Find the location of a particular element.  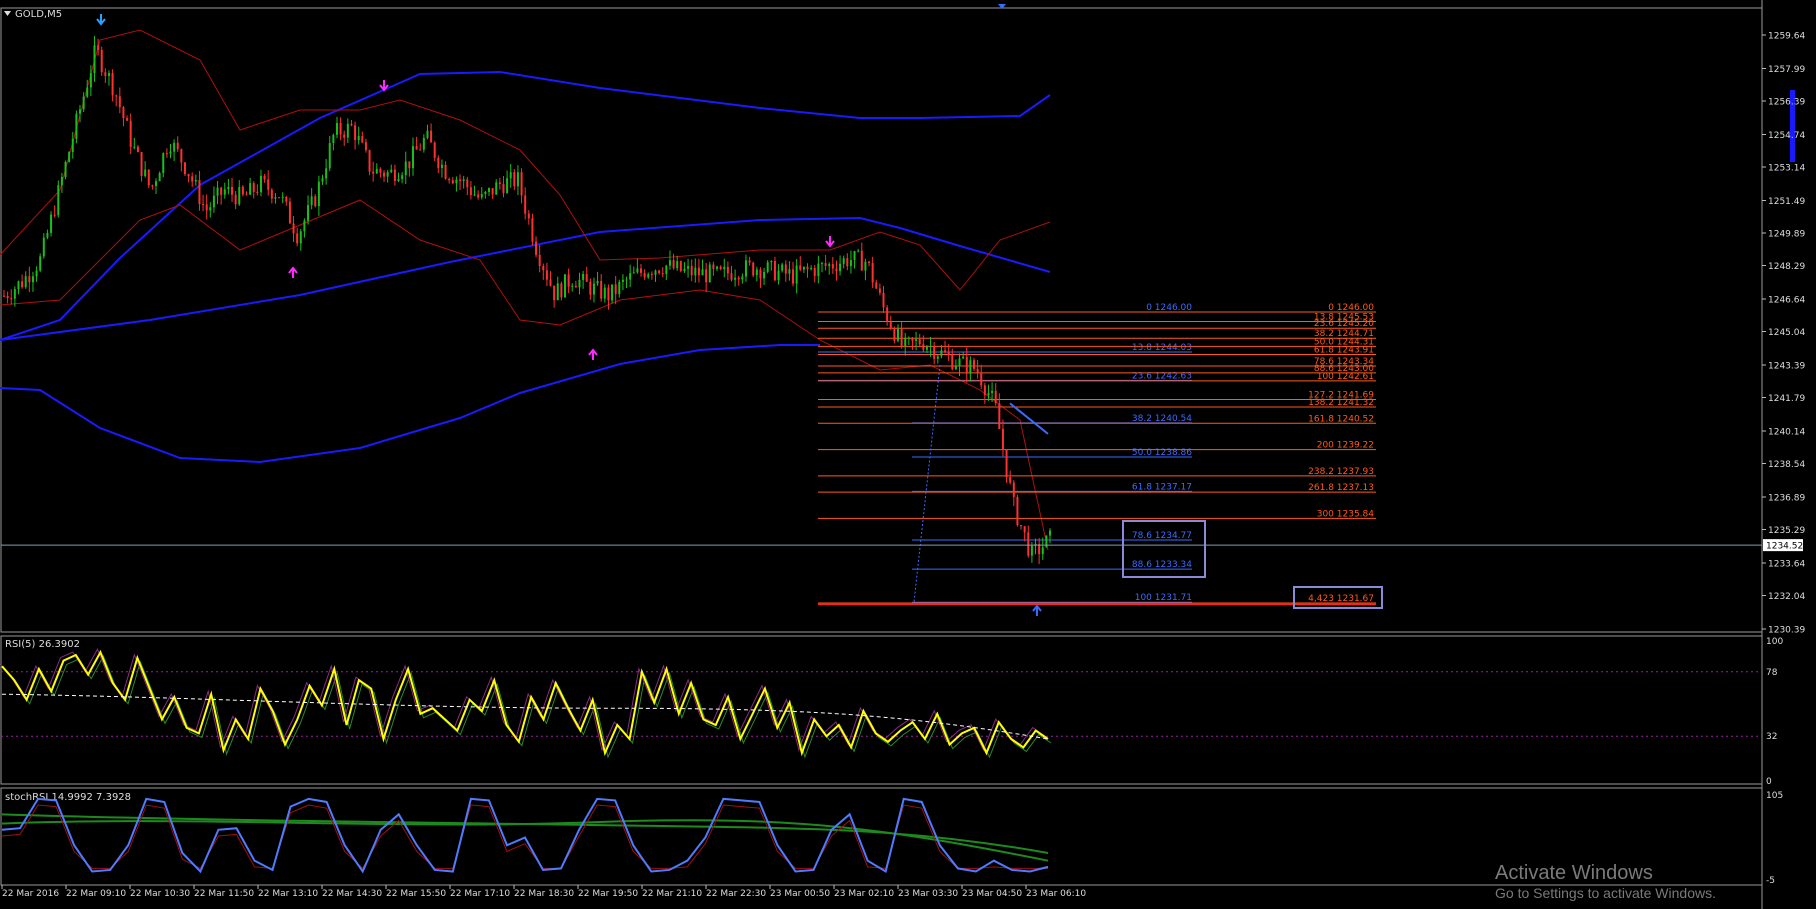

price-tick-label: 1259.64 is located at coordinates (1786, 37).